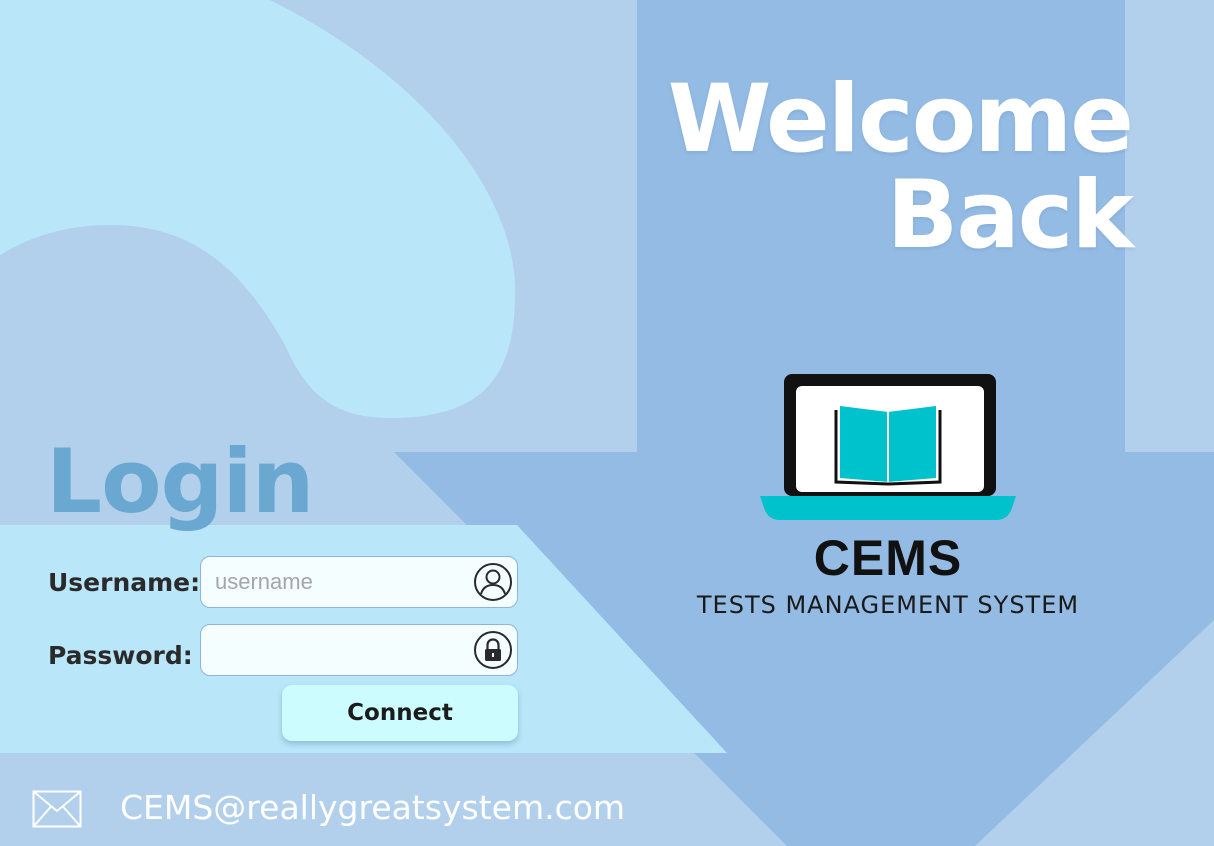 The width and height of the screenshot is (1214, 846). I want to click on username-field, so click(359, 582).